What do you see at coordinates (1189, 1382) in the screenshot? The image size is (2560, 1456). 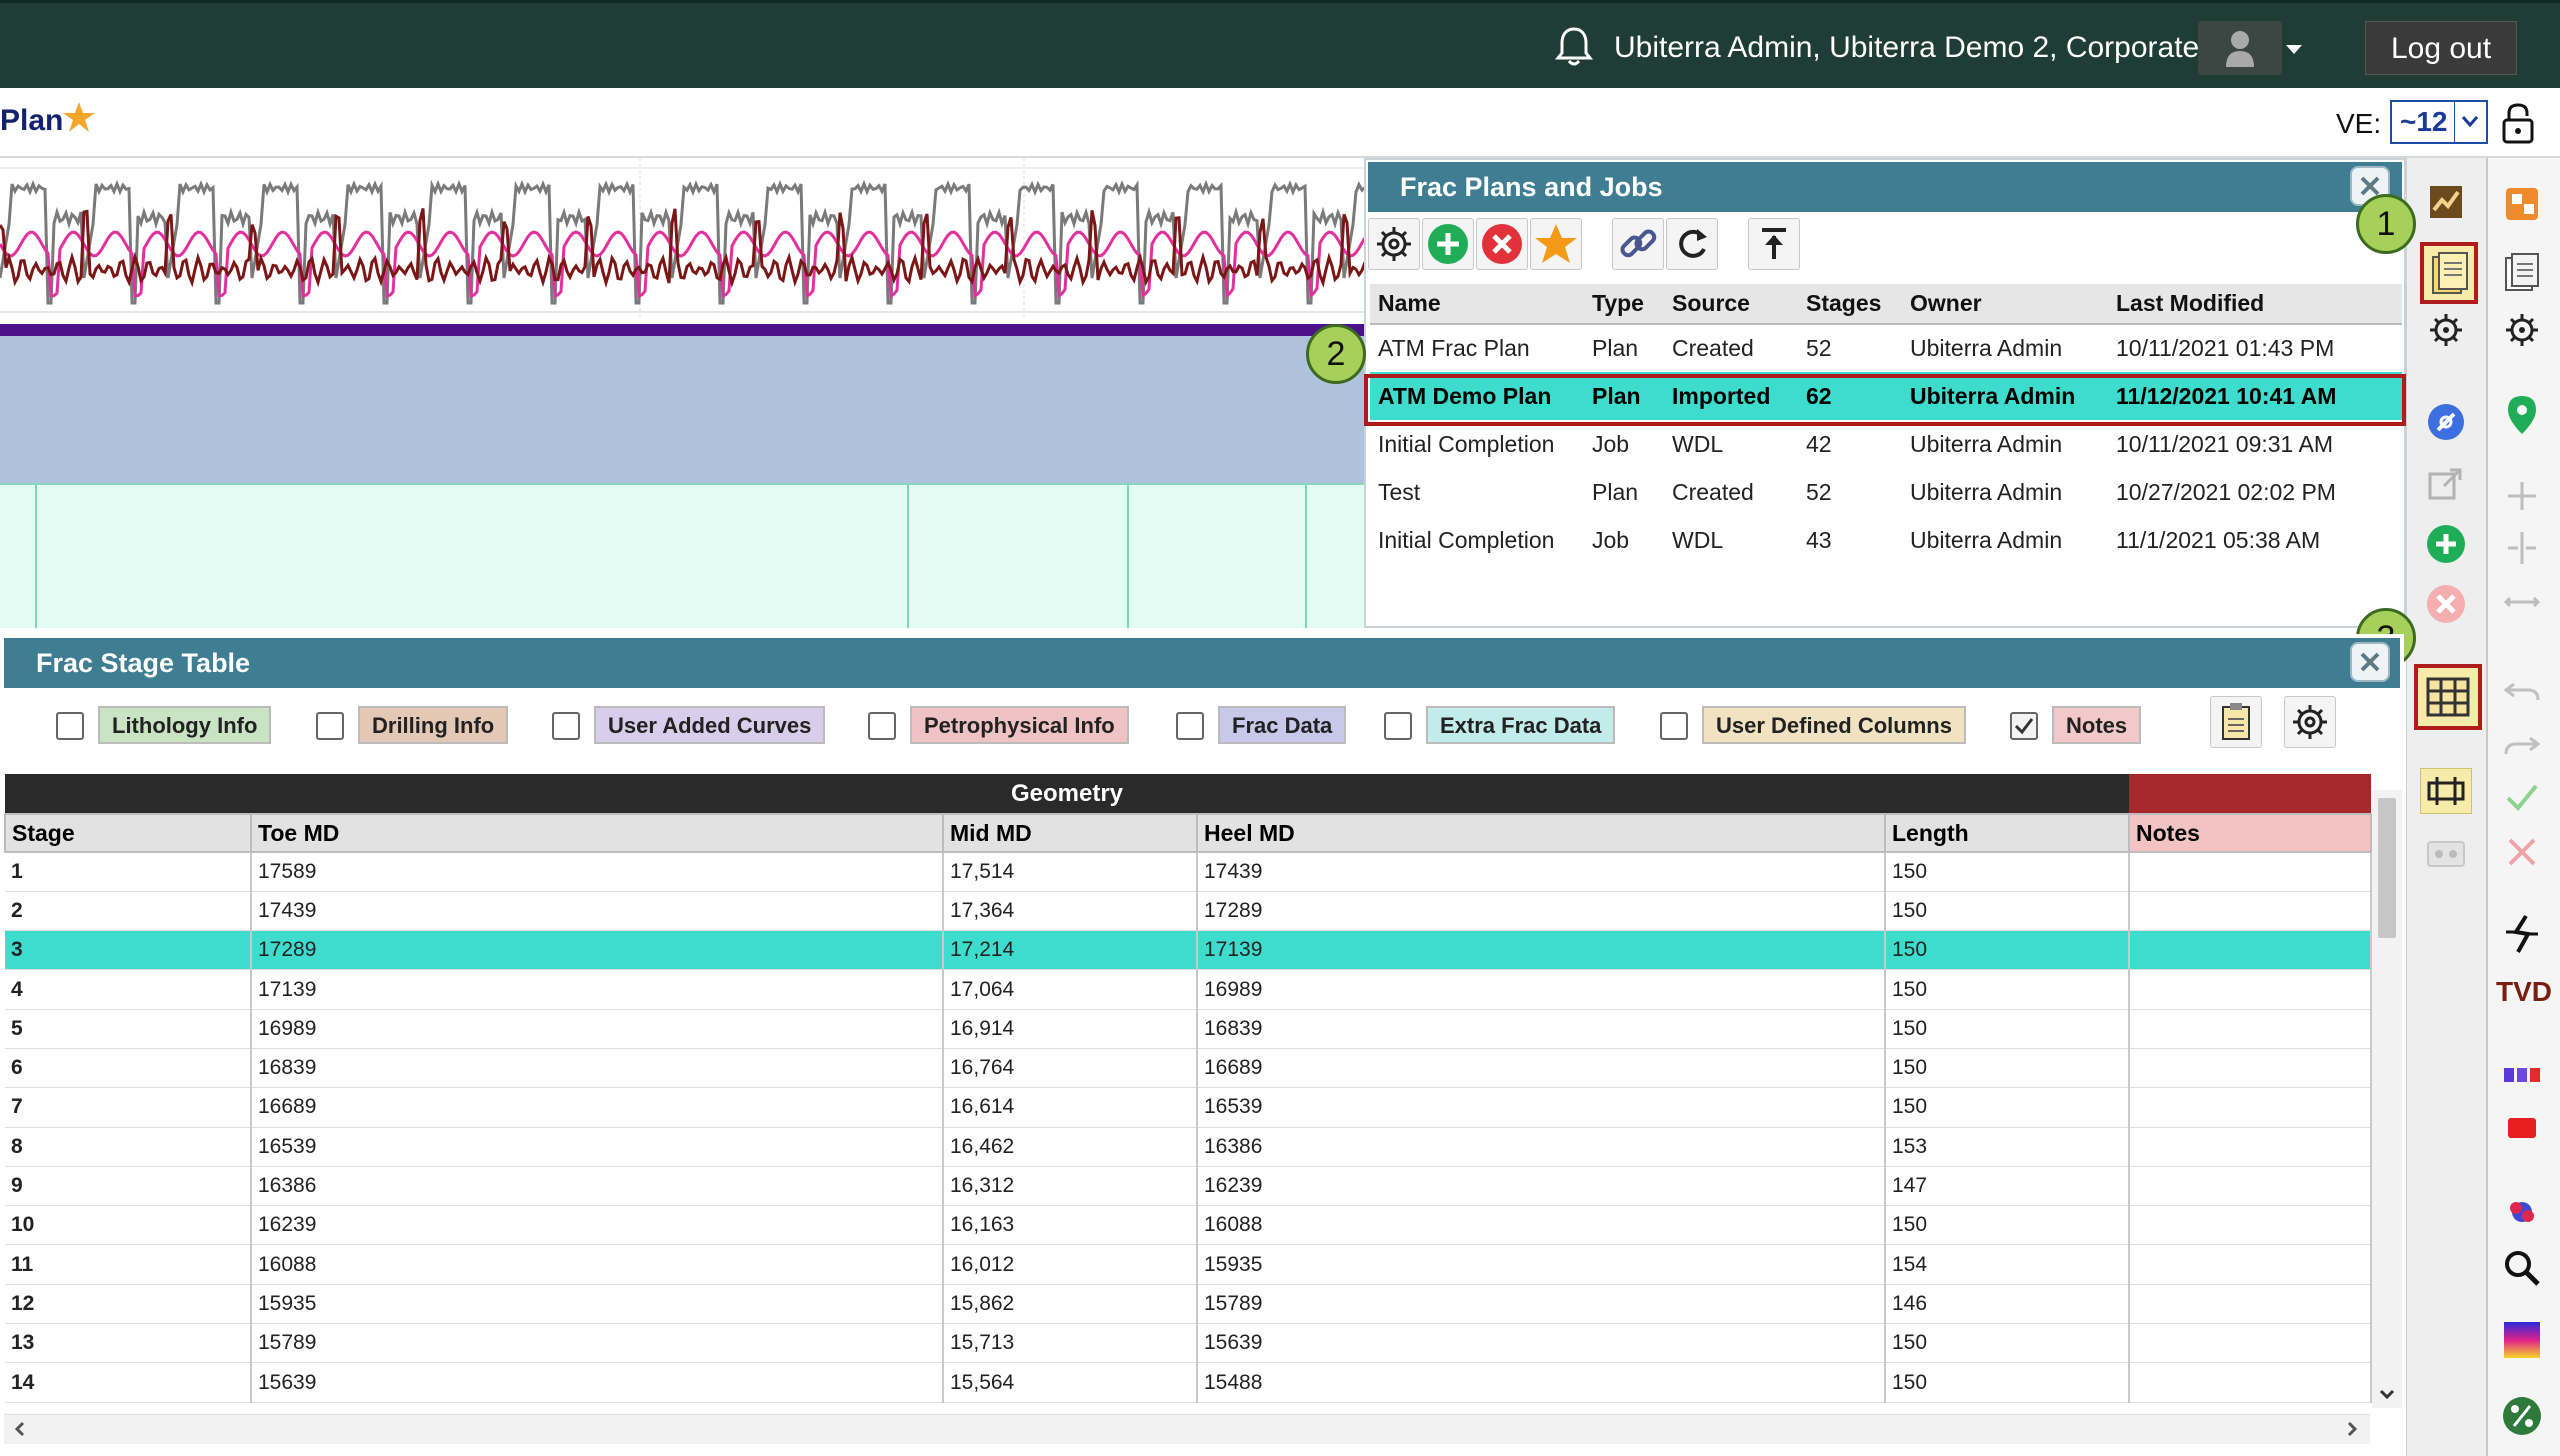 I see `stage-row: 14 15639 15,564 15488 150` at bounding box center [1189, 1382].